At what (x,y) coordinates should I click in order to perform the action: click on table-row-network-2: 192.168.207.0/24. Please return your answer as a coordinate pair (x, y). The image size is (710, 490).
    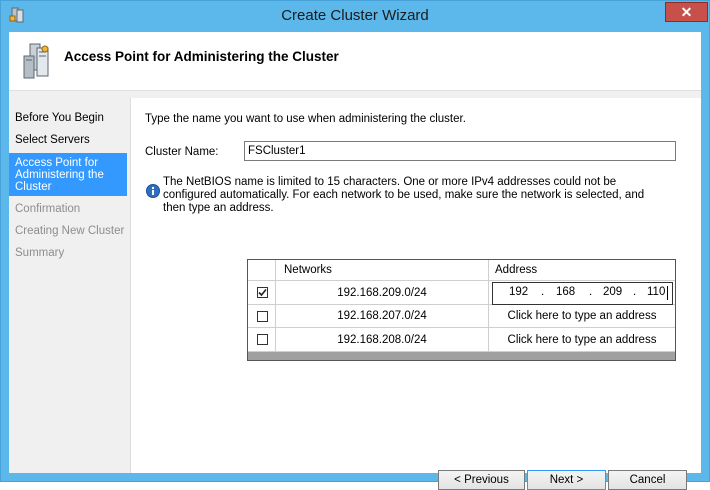
    Looking at the image, I should click on (382, 316).